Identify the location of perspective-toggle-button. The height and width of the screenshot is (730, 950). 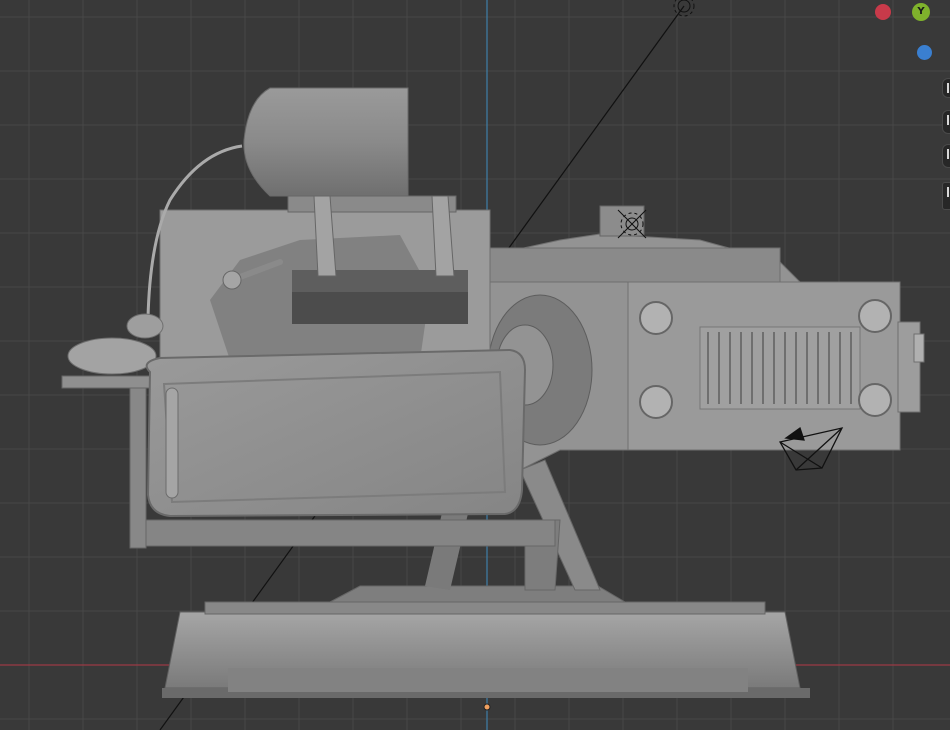
(946, 196).